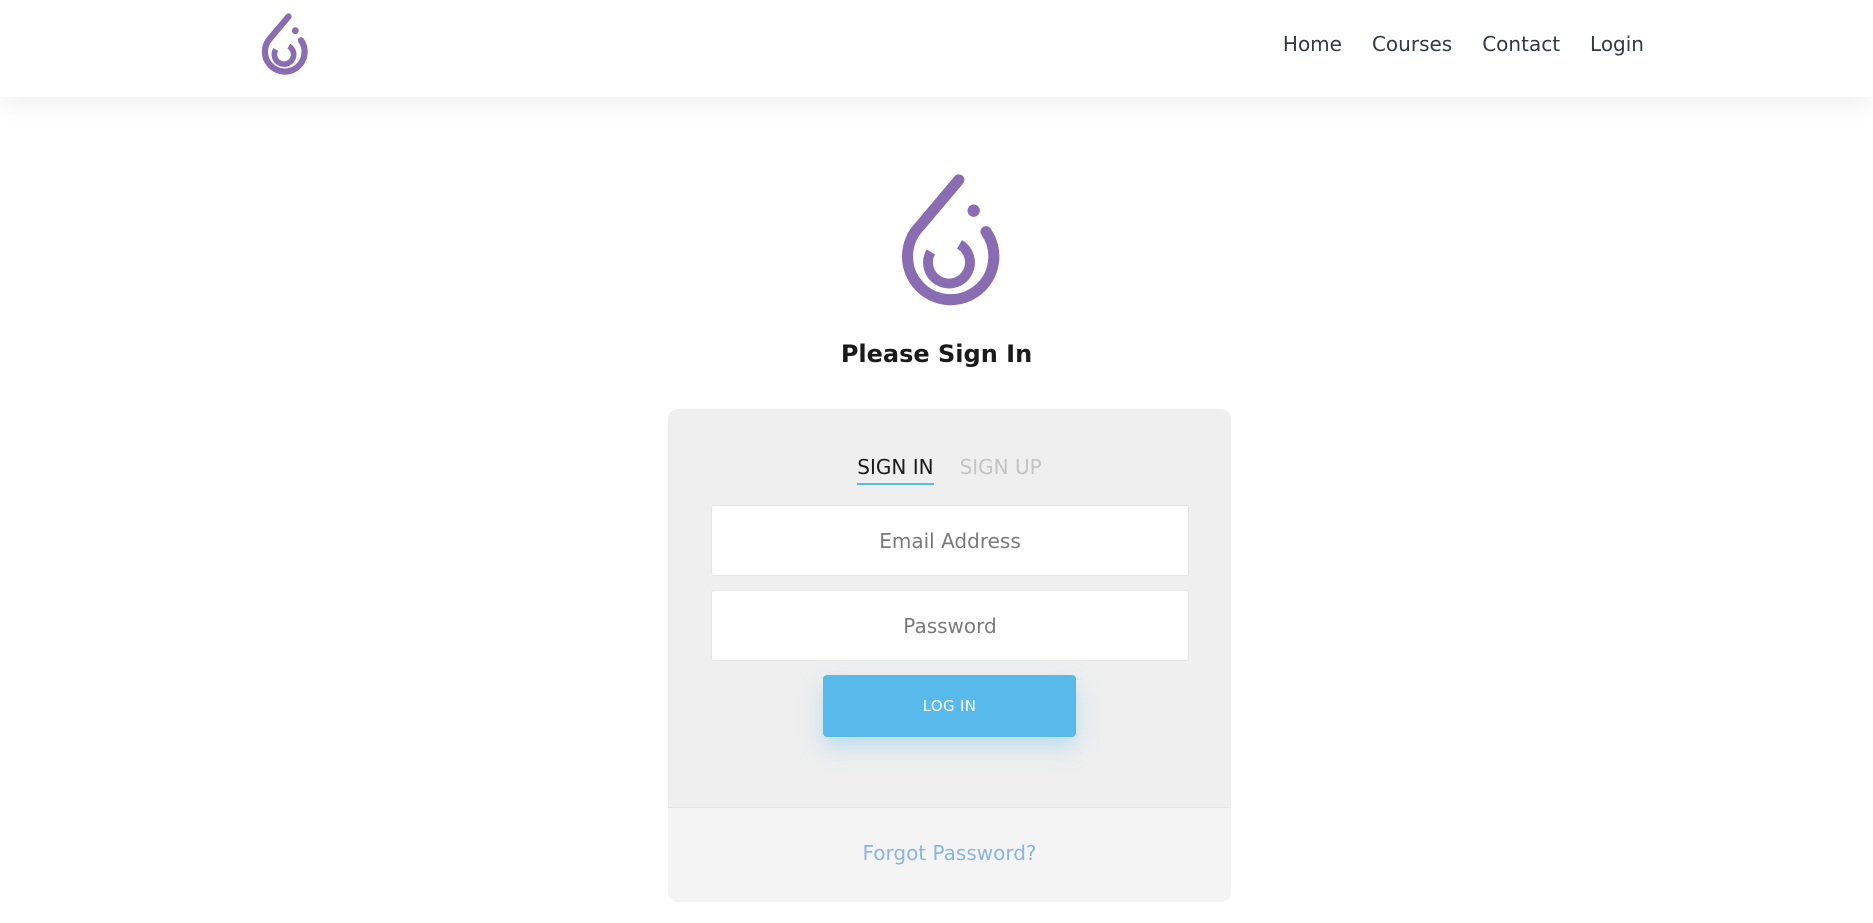 Image resolution: width=1873 pixels, height=923 pixels. I want to click on brand-logo-icon, so click(284, 46).